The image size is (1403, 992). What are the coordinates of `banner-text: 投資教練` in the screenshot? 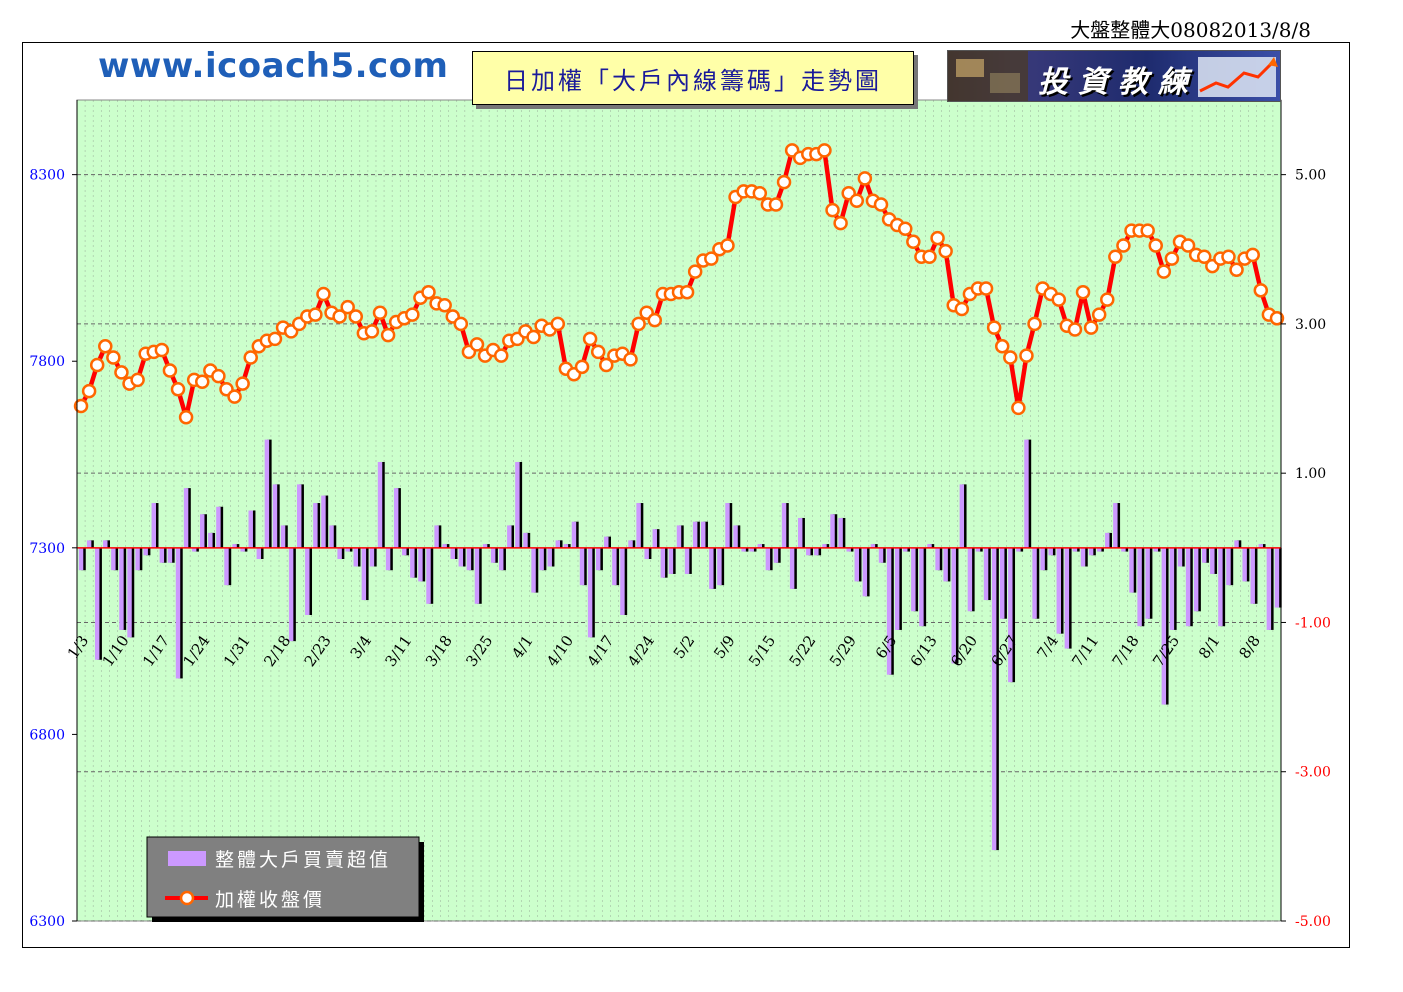 It's located at (1118, 82).